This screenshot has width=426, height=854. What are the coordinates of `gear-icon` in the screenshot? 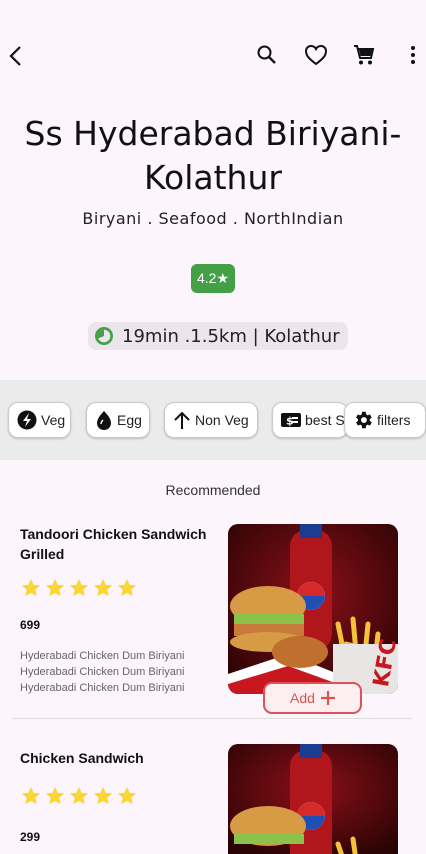 It's located at (364, 420).